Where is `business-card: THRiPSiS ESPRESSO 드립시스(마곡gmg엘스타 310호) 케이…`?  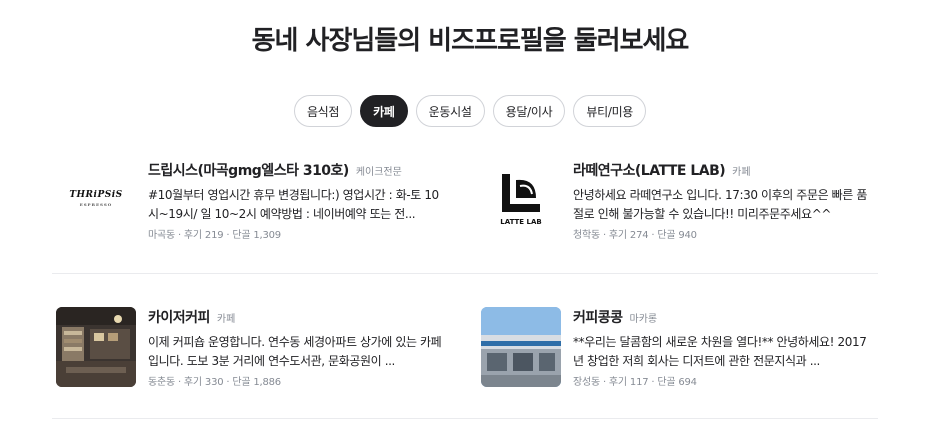 business-card: THRiPSiS ESPRESSO 드립시스(마곡gmg엘스타 310호) 케이… is located at coordinates (256, 200).